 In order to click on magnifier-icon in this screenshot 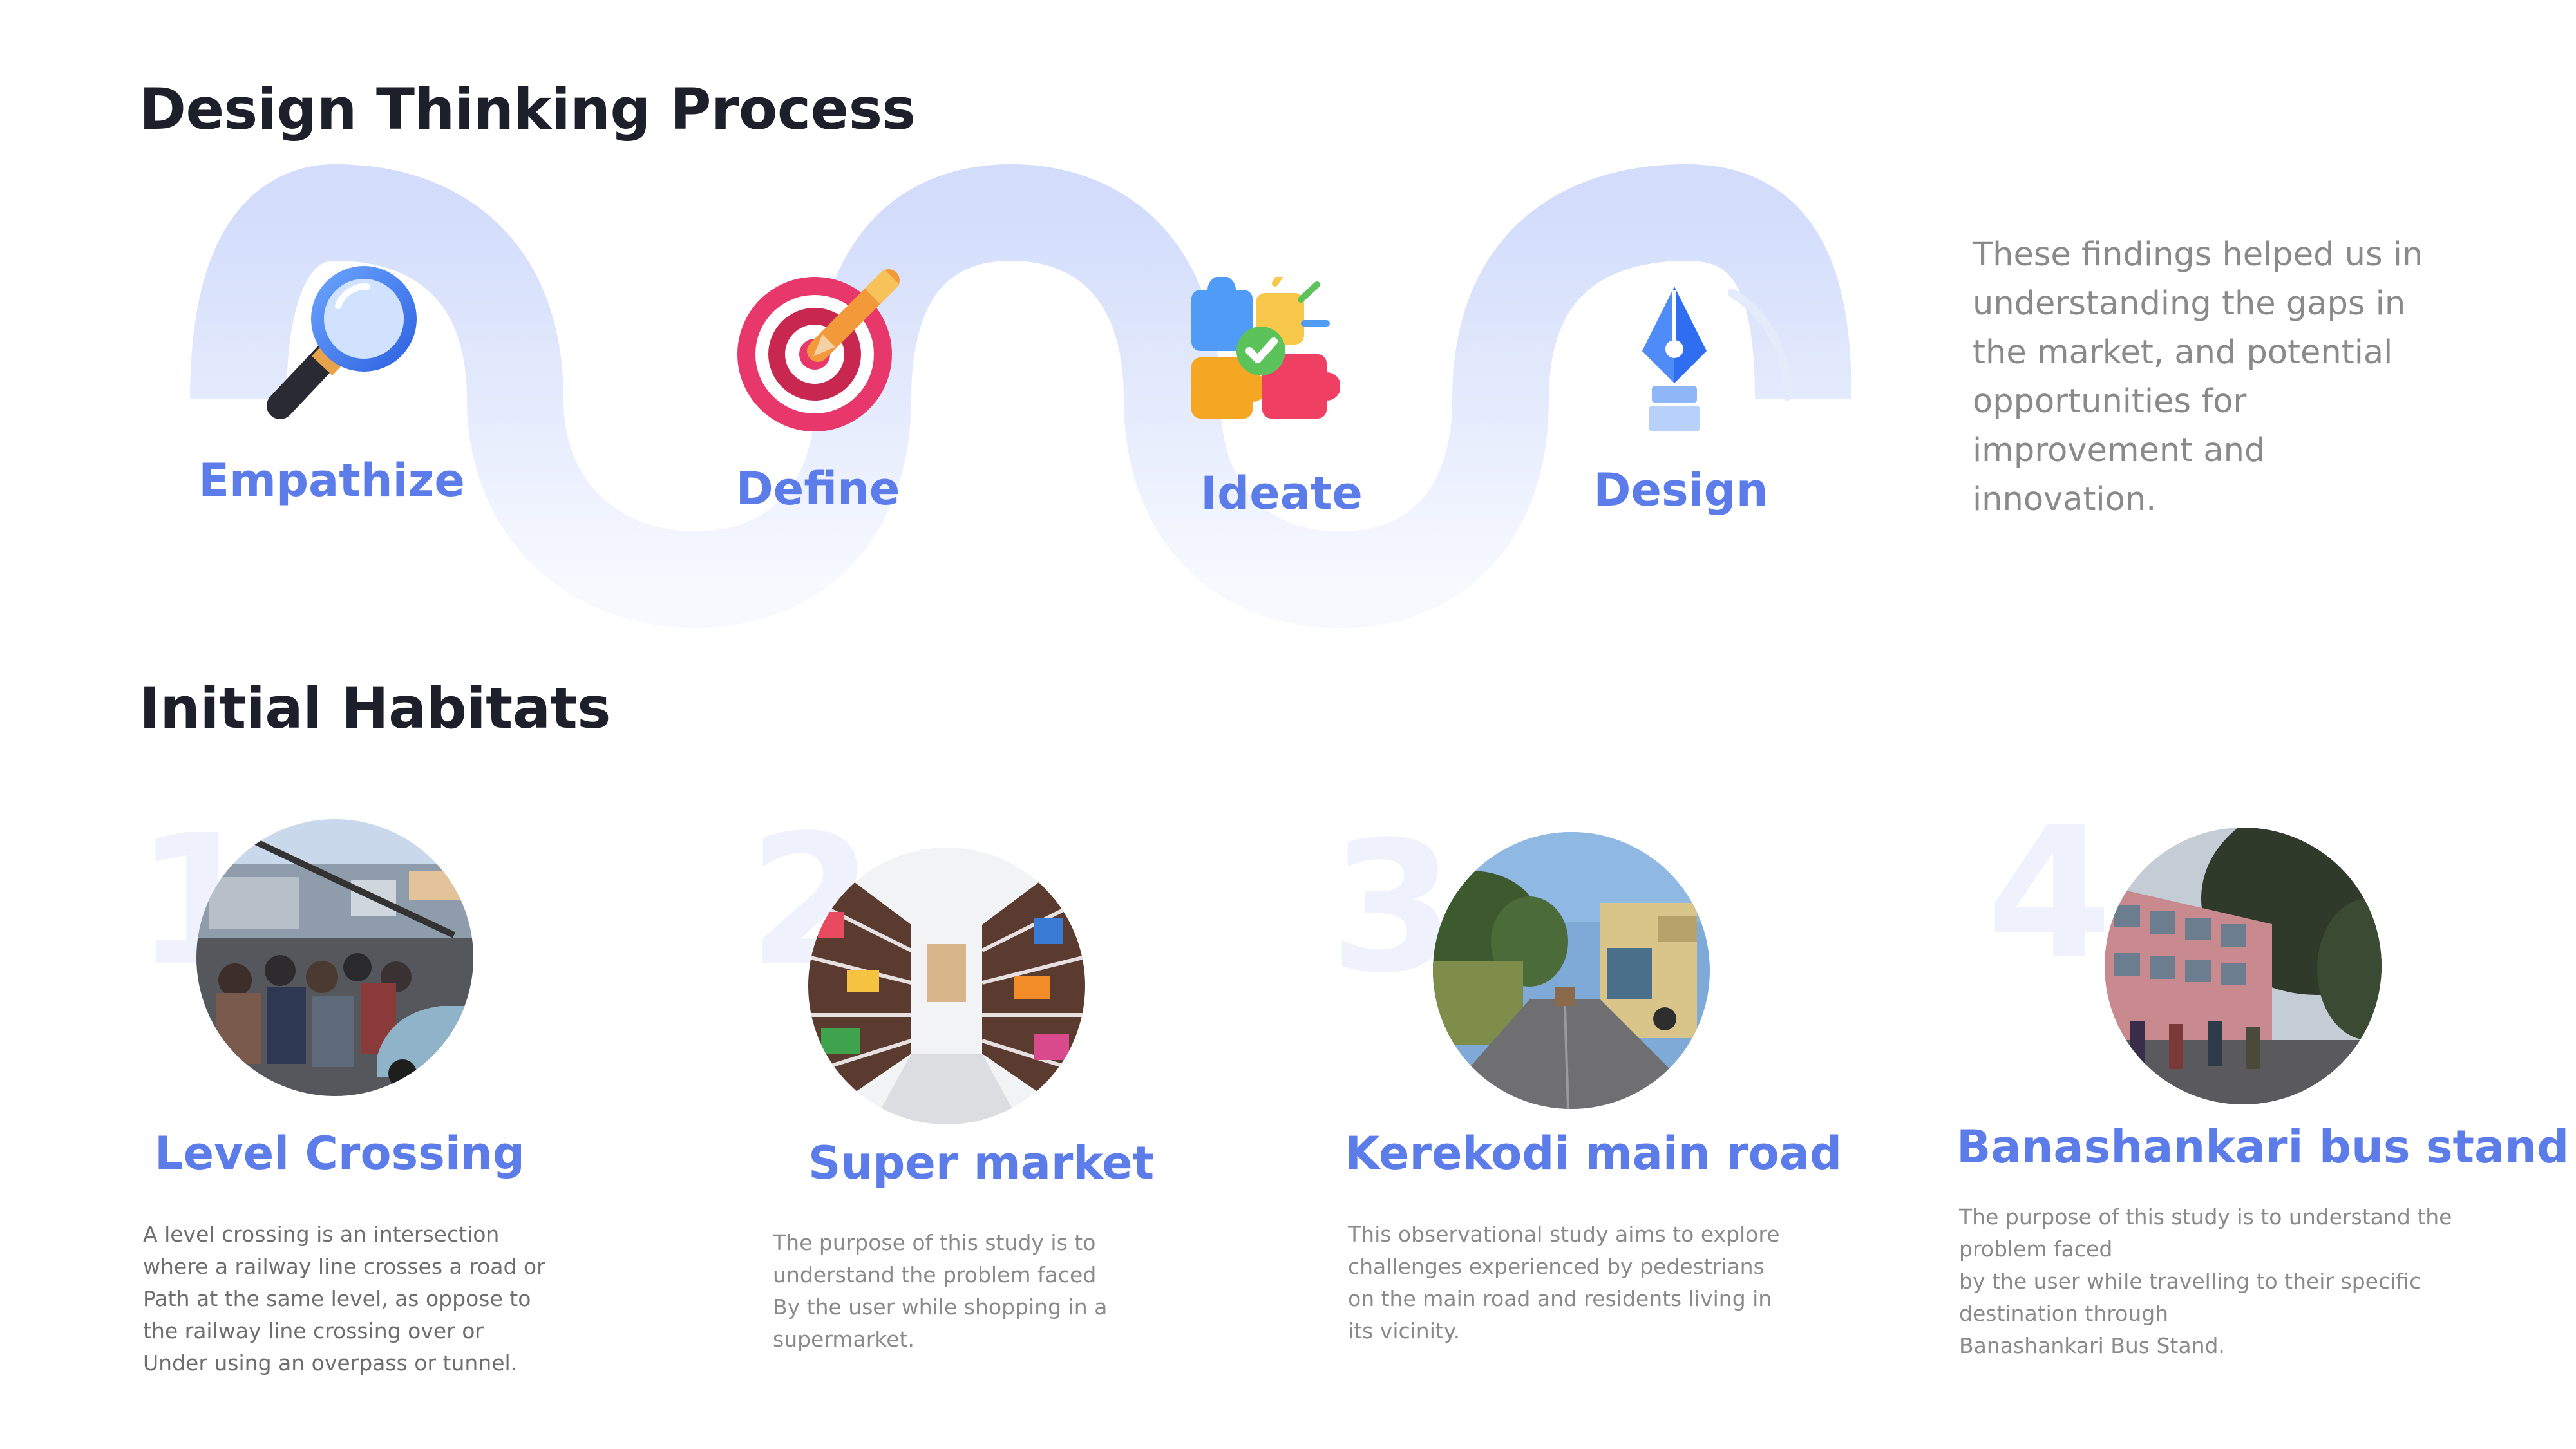, I will do `click(348, 343)`.